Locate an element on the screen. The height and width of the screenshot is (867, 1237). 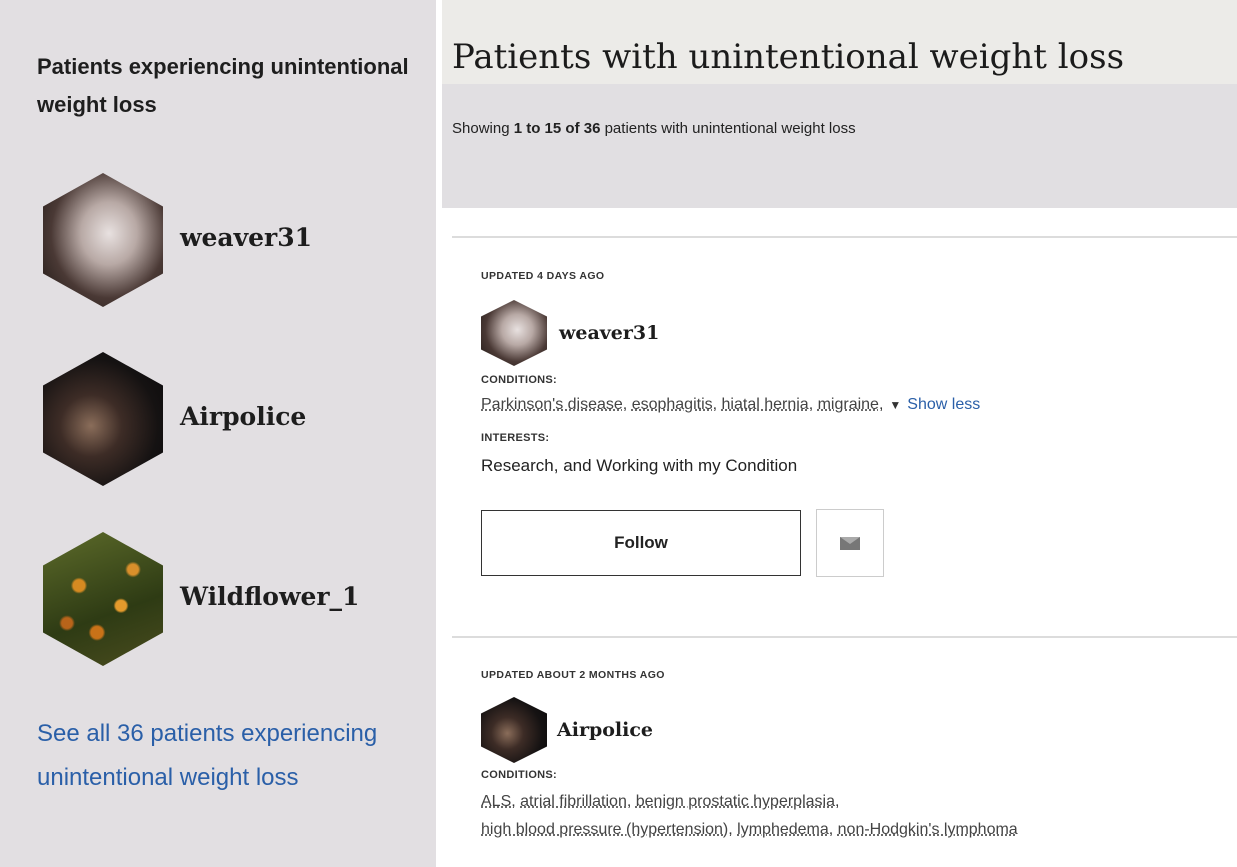
updated-timestamp: UPDATED ABOUT 2 MONTHS AGO is located at coordinates (573, 675).